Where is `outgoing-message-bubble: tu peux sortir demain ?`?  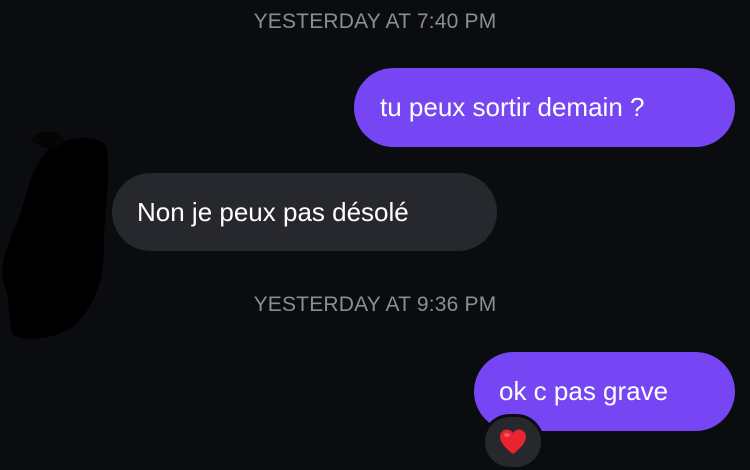 outgoing-message-bubble: tu peux sortir demain ? is located at coordinates (544, 107).